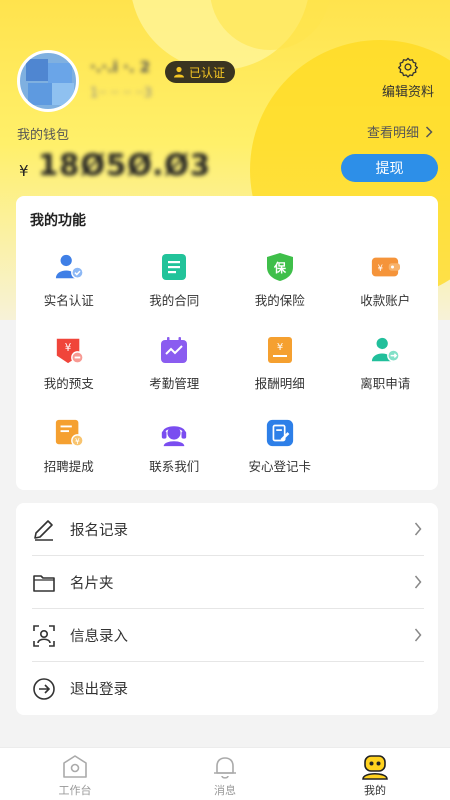 This screenshot has height=800, width=450. What do you see at coordinates (280, 368) in the screenshot?
I see `function-salary-detail: ¥ 报酬明细` at bounding box center [280, 368].